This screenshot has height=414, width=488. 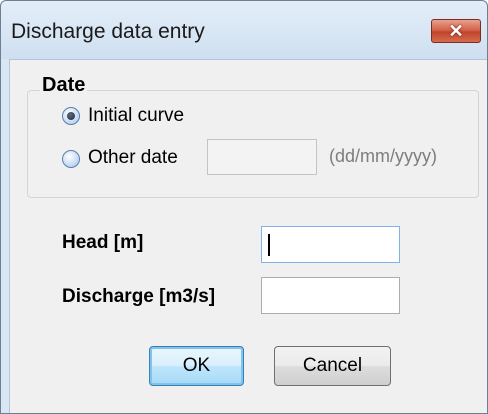 What do you see at coordinates (330, 295) in the screenshot?
I see `discharge-input` at bounding box center [330, 295].